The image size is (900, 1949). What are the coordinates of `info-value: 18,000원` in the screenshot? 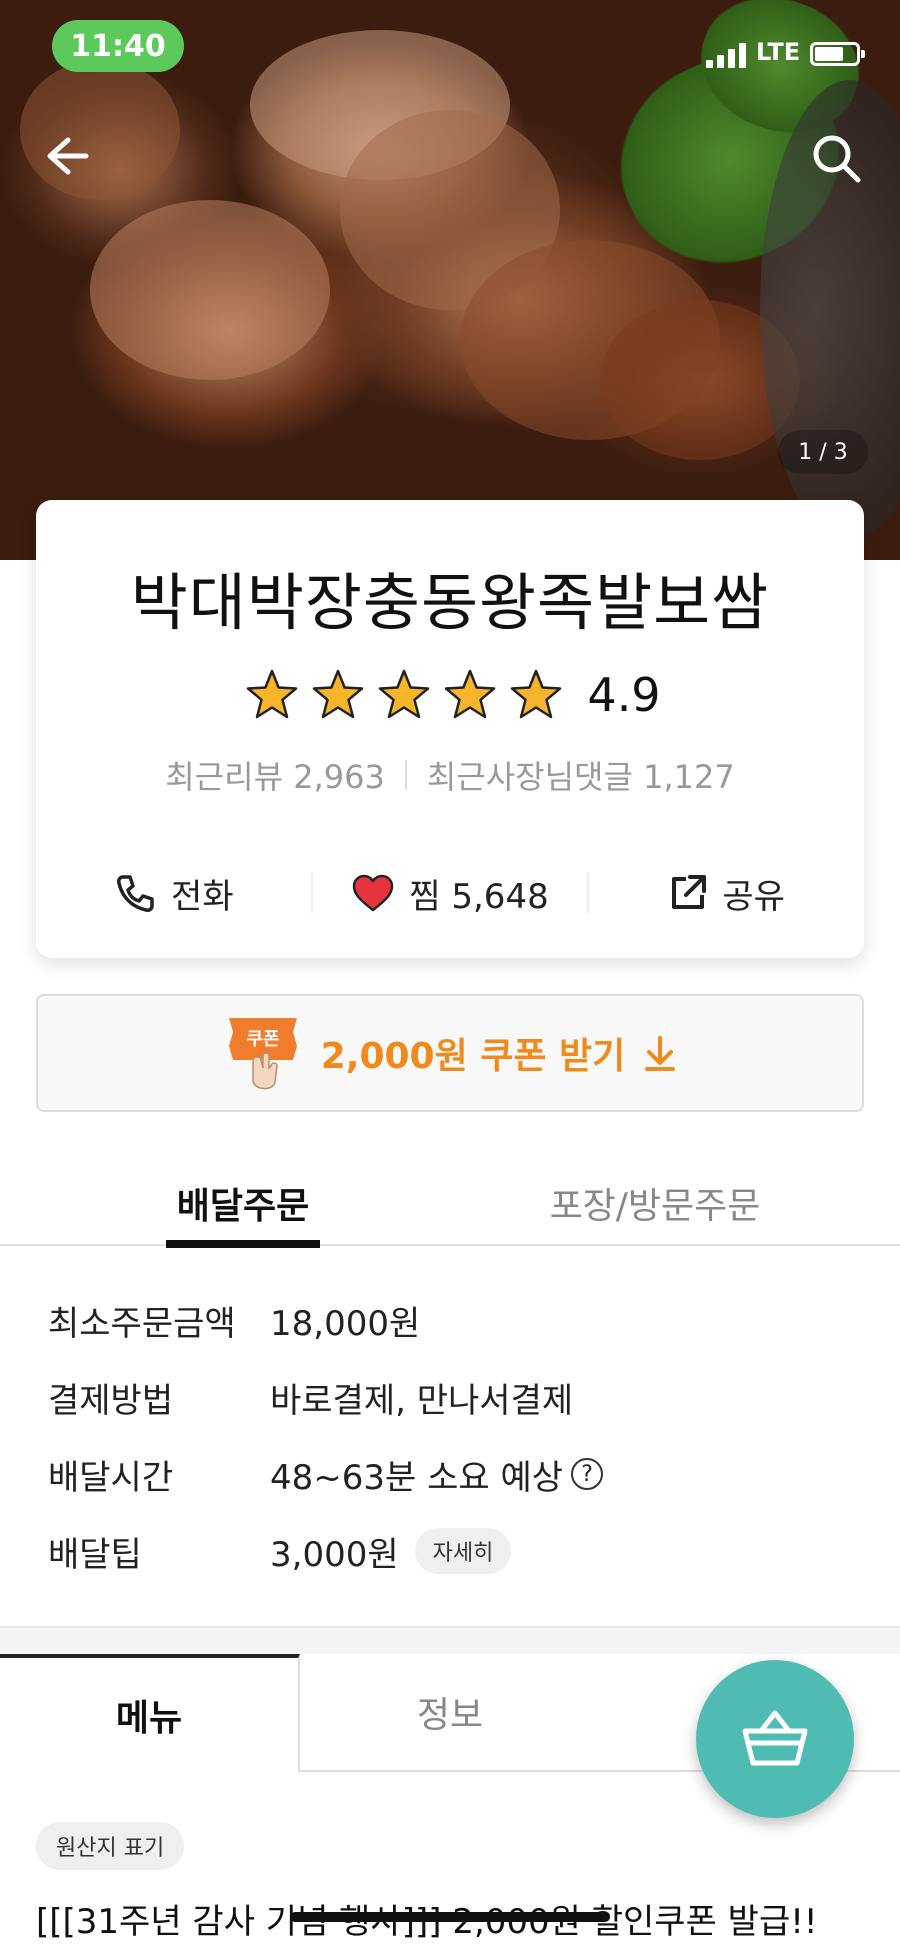 It's located at (345, 1323).